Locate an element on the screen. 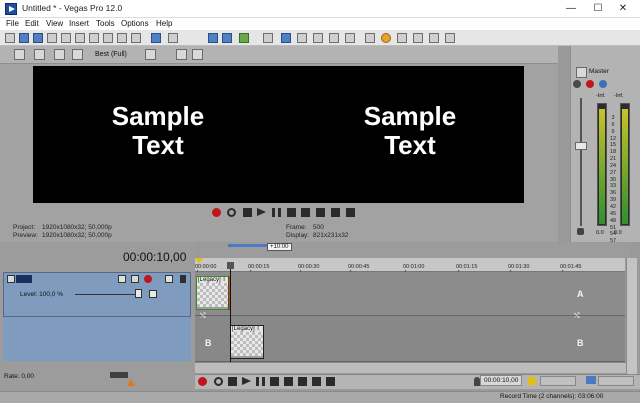 Image resolution: width=640 pixels, height=403 pixels. menu-tools: Tools is located at coordinates (105, 23).